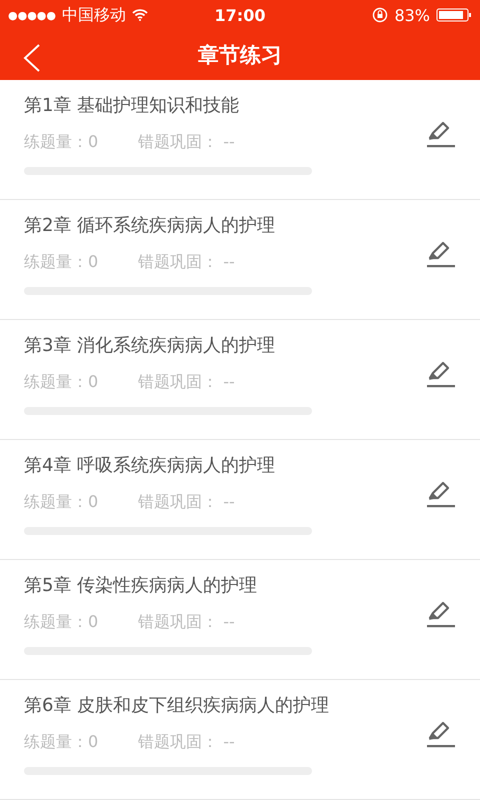 This screenshot has width=480, height=800. Describe the element at coordinates (150, 226) in the screenshot. I see `chapter-title: 第2章 循环系统疾病病人的护理` at that location.